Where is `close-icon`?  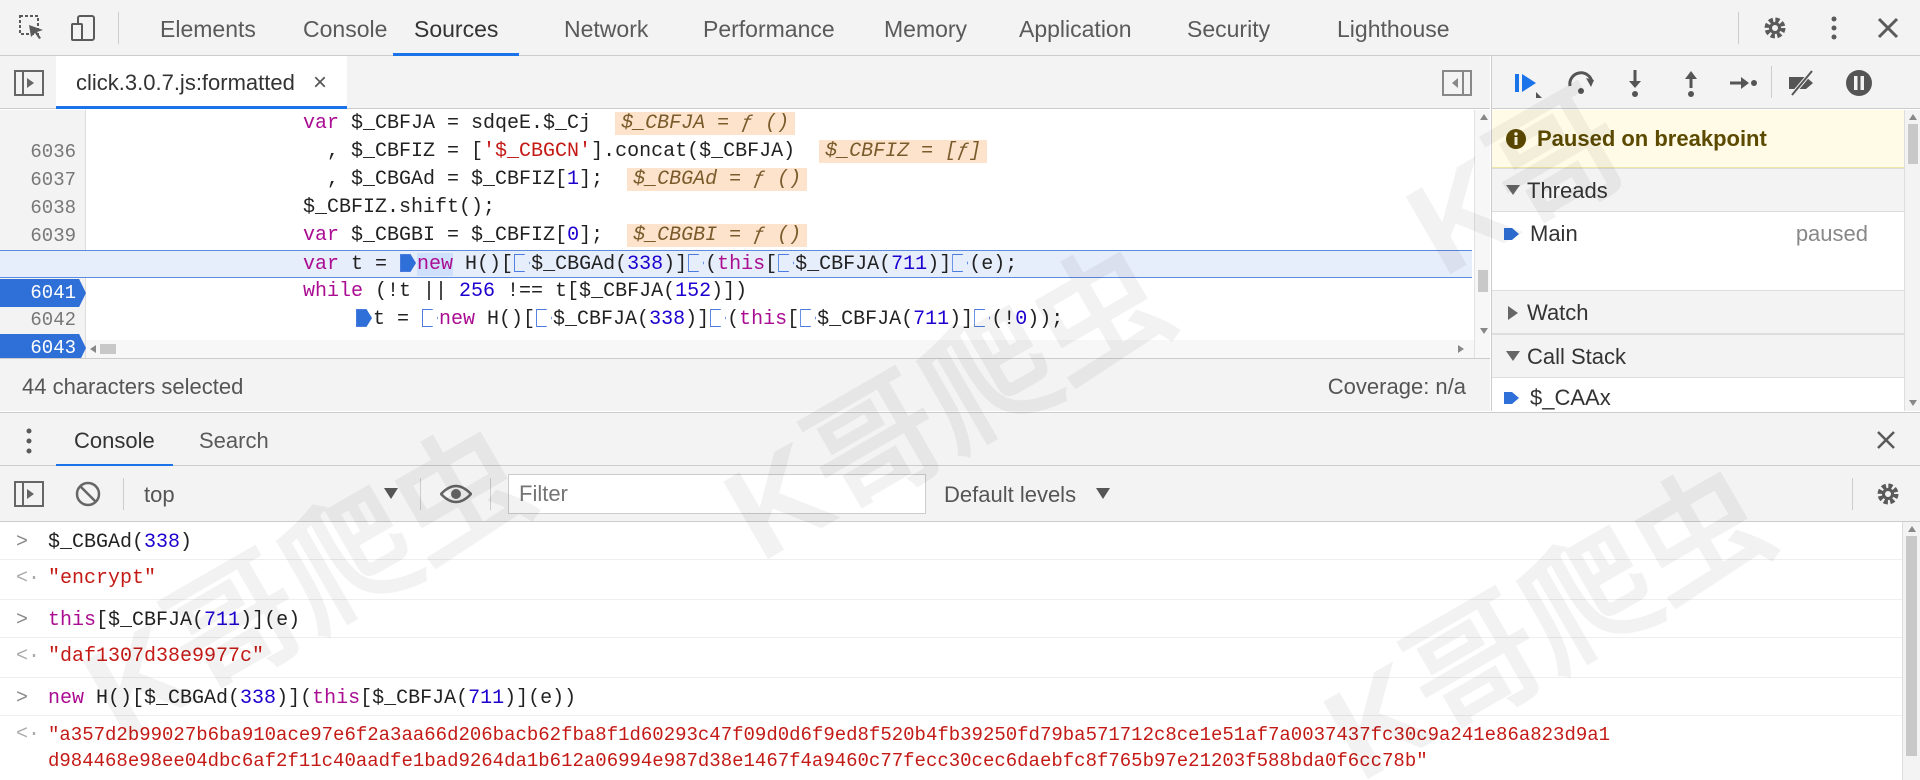
close-icon is located at coordinates (1888, 28).